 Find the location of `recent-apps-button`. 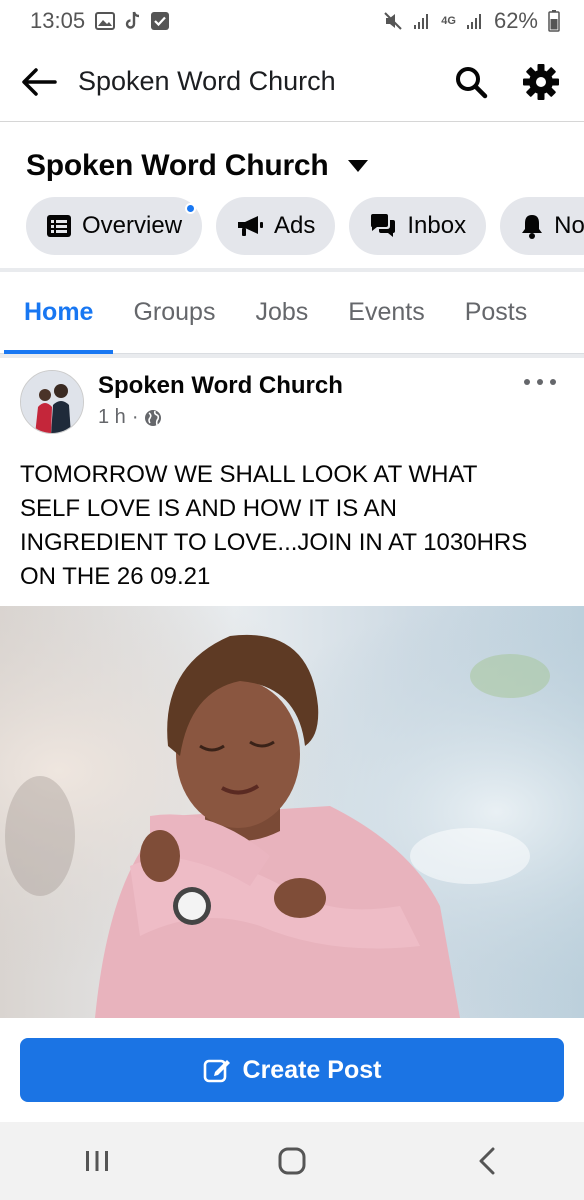

recent-apps-button is located at coordinates (97, 1161).